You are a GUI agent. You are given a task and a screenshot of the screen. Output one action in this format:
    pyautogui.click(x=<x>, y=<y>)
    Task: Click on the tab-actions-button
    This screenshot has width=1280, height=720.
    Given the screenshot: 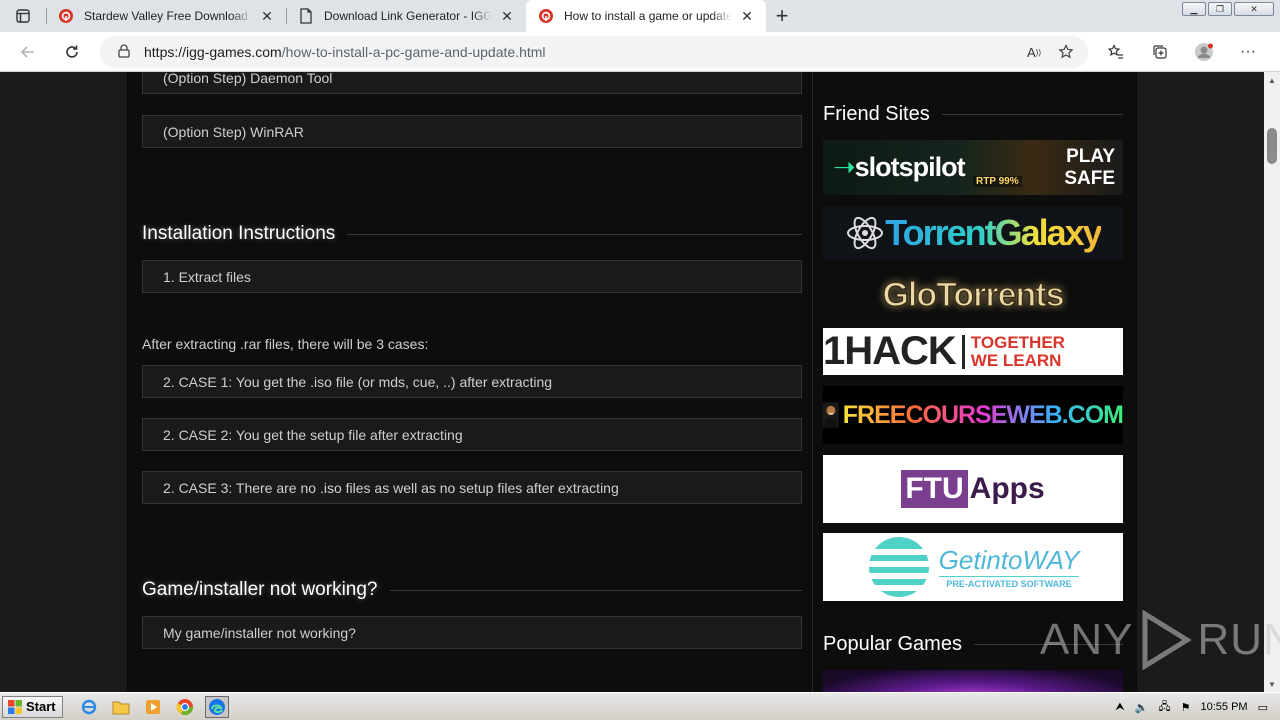 What is the action you would take?
    pyautogui.click(x=23, y=16)
    